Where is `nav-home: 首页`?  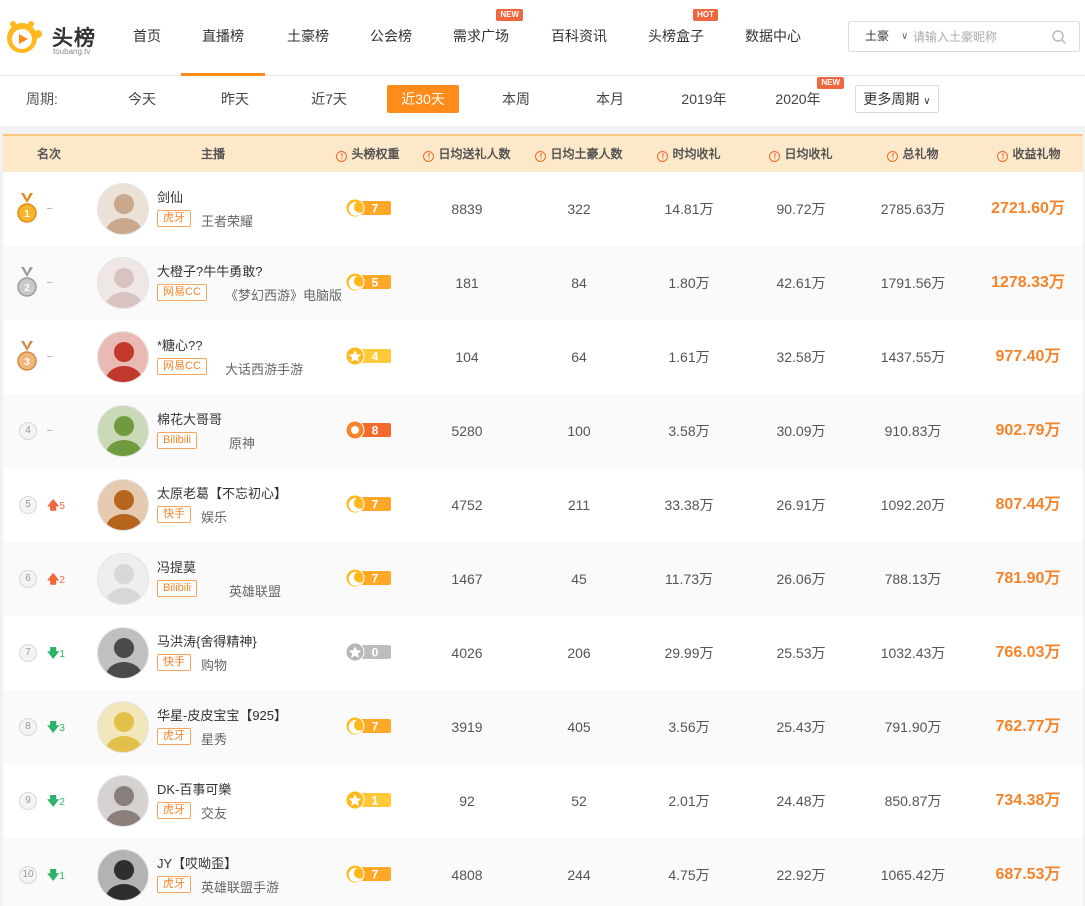
nav-home: 首页 is located at coordinates (147, 38).